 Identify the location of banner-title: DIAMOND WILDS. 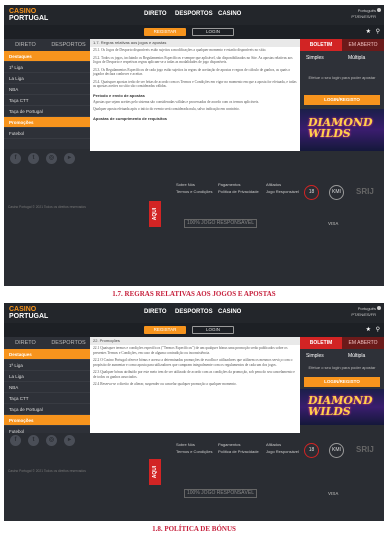
(340, 128).